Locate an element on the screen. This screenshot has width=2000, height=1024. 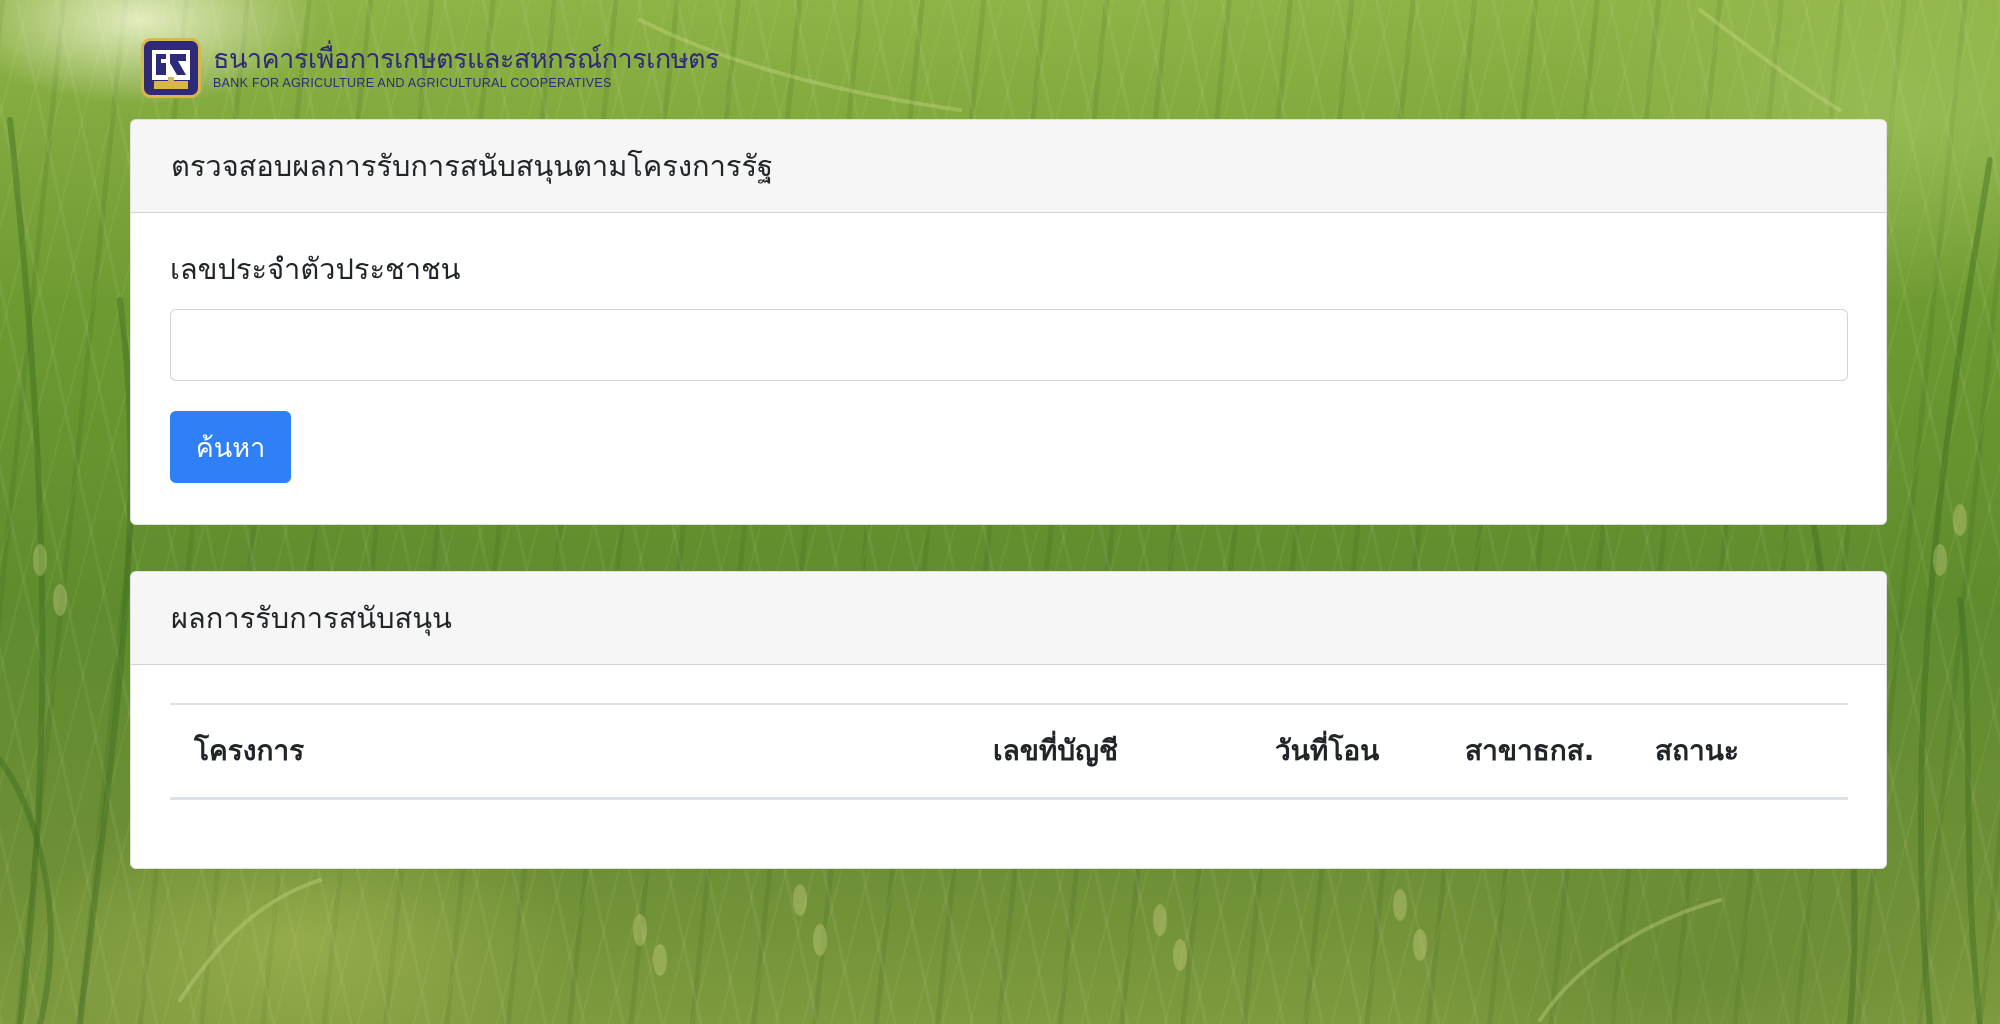
search-button: ค้นหา is located at coordinates (230, 447).